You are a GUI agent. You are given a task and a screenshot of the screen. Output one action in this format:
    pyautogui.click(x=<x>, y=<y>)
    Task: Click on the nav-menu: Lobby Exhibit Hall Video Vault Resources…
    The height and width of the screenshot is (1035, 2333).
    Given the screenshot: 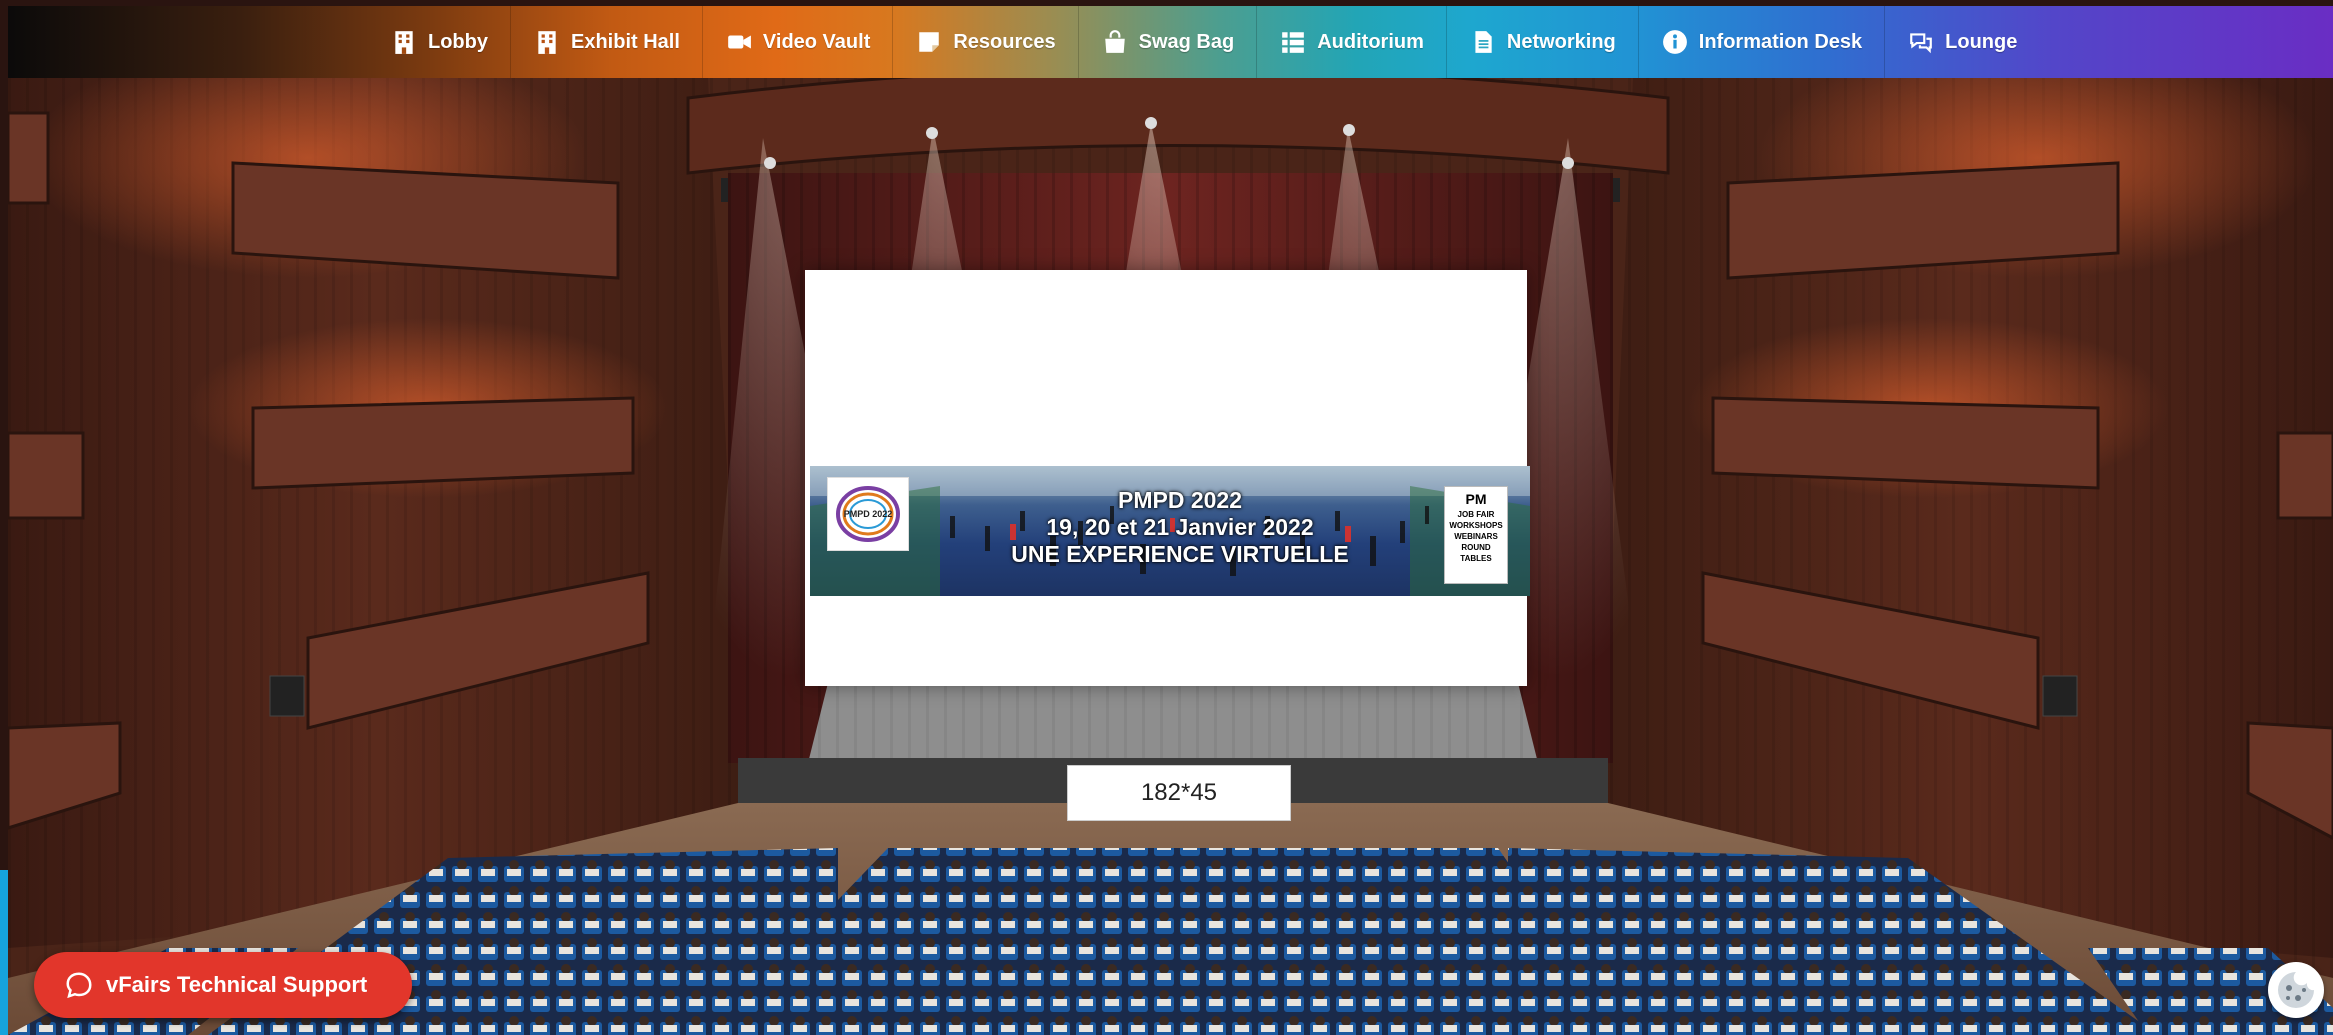 What is the action you would take?
    pyautogui.click(x=1203, y=42)
    